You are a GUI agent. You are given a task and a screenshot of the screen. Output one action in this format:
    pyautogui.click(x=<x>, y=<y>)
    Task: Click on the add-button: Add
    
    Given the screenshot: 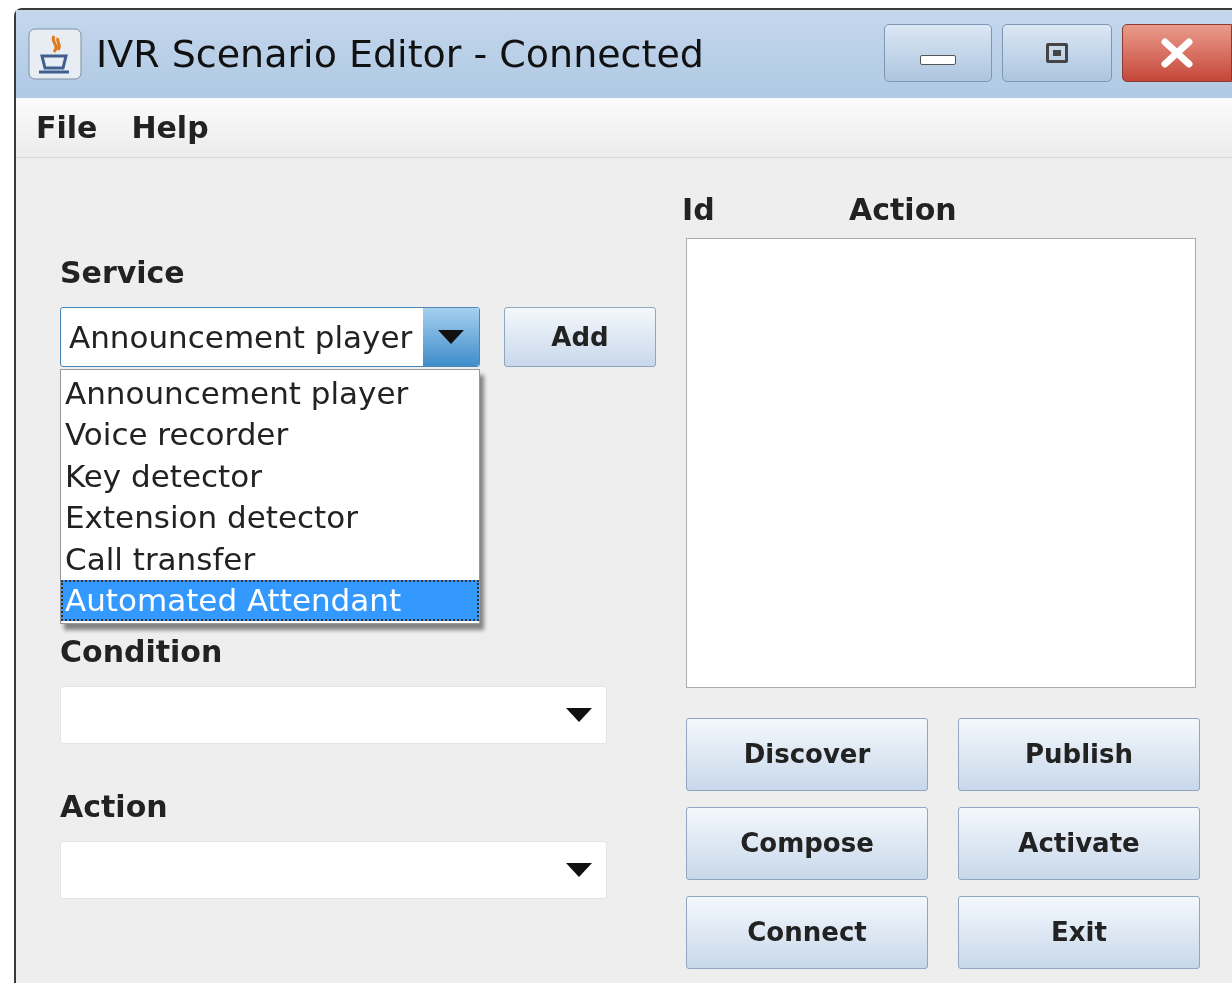 What is the action you would take?
    pyautogui.click(x=580, y=337)
    